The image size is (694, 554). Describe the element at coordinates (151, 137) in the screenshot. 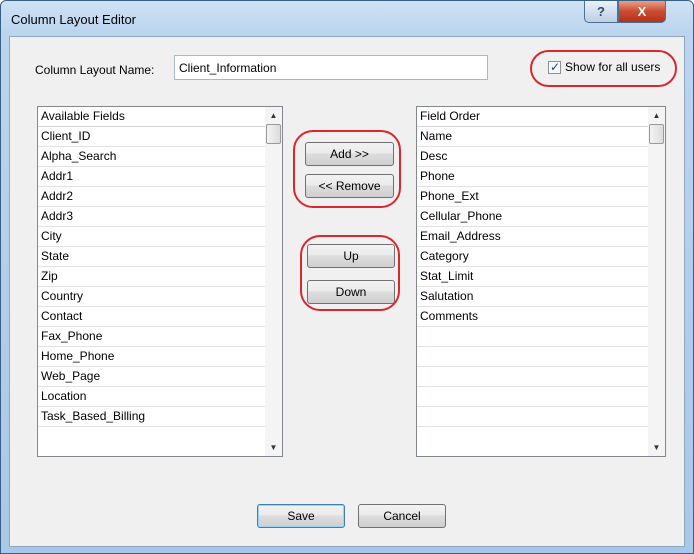

I see `list-item: Client_ID` at that location.